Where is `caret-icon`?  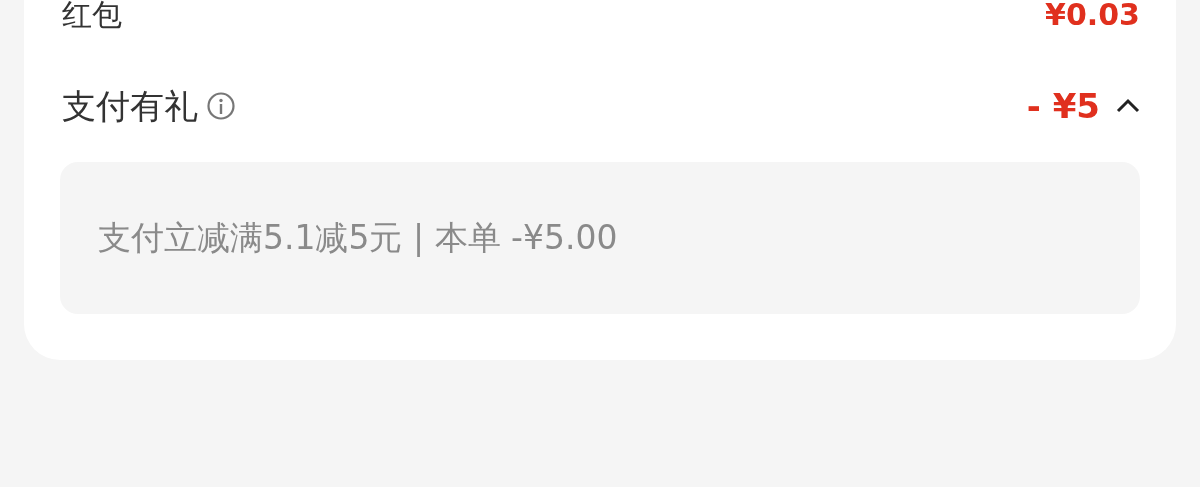
caret-icon is located at coordinates (1128, 106).